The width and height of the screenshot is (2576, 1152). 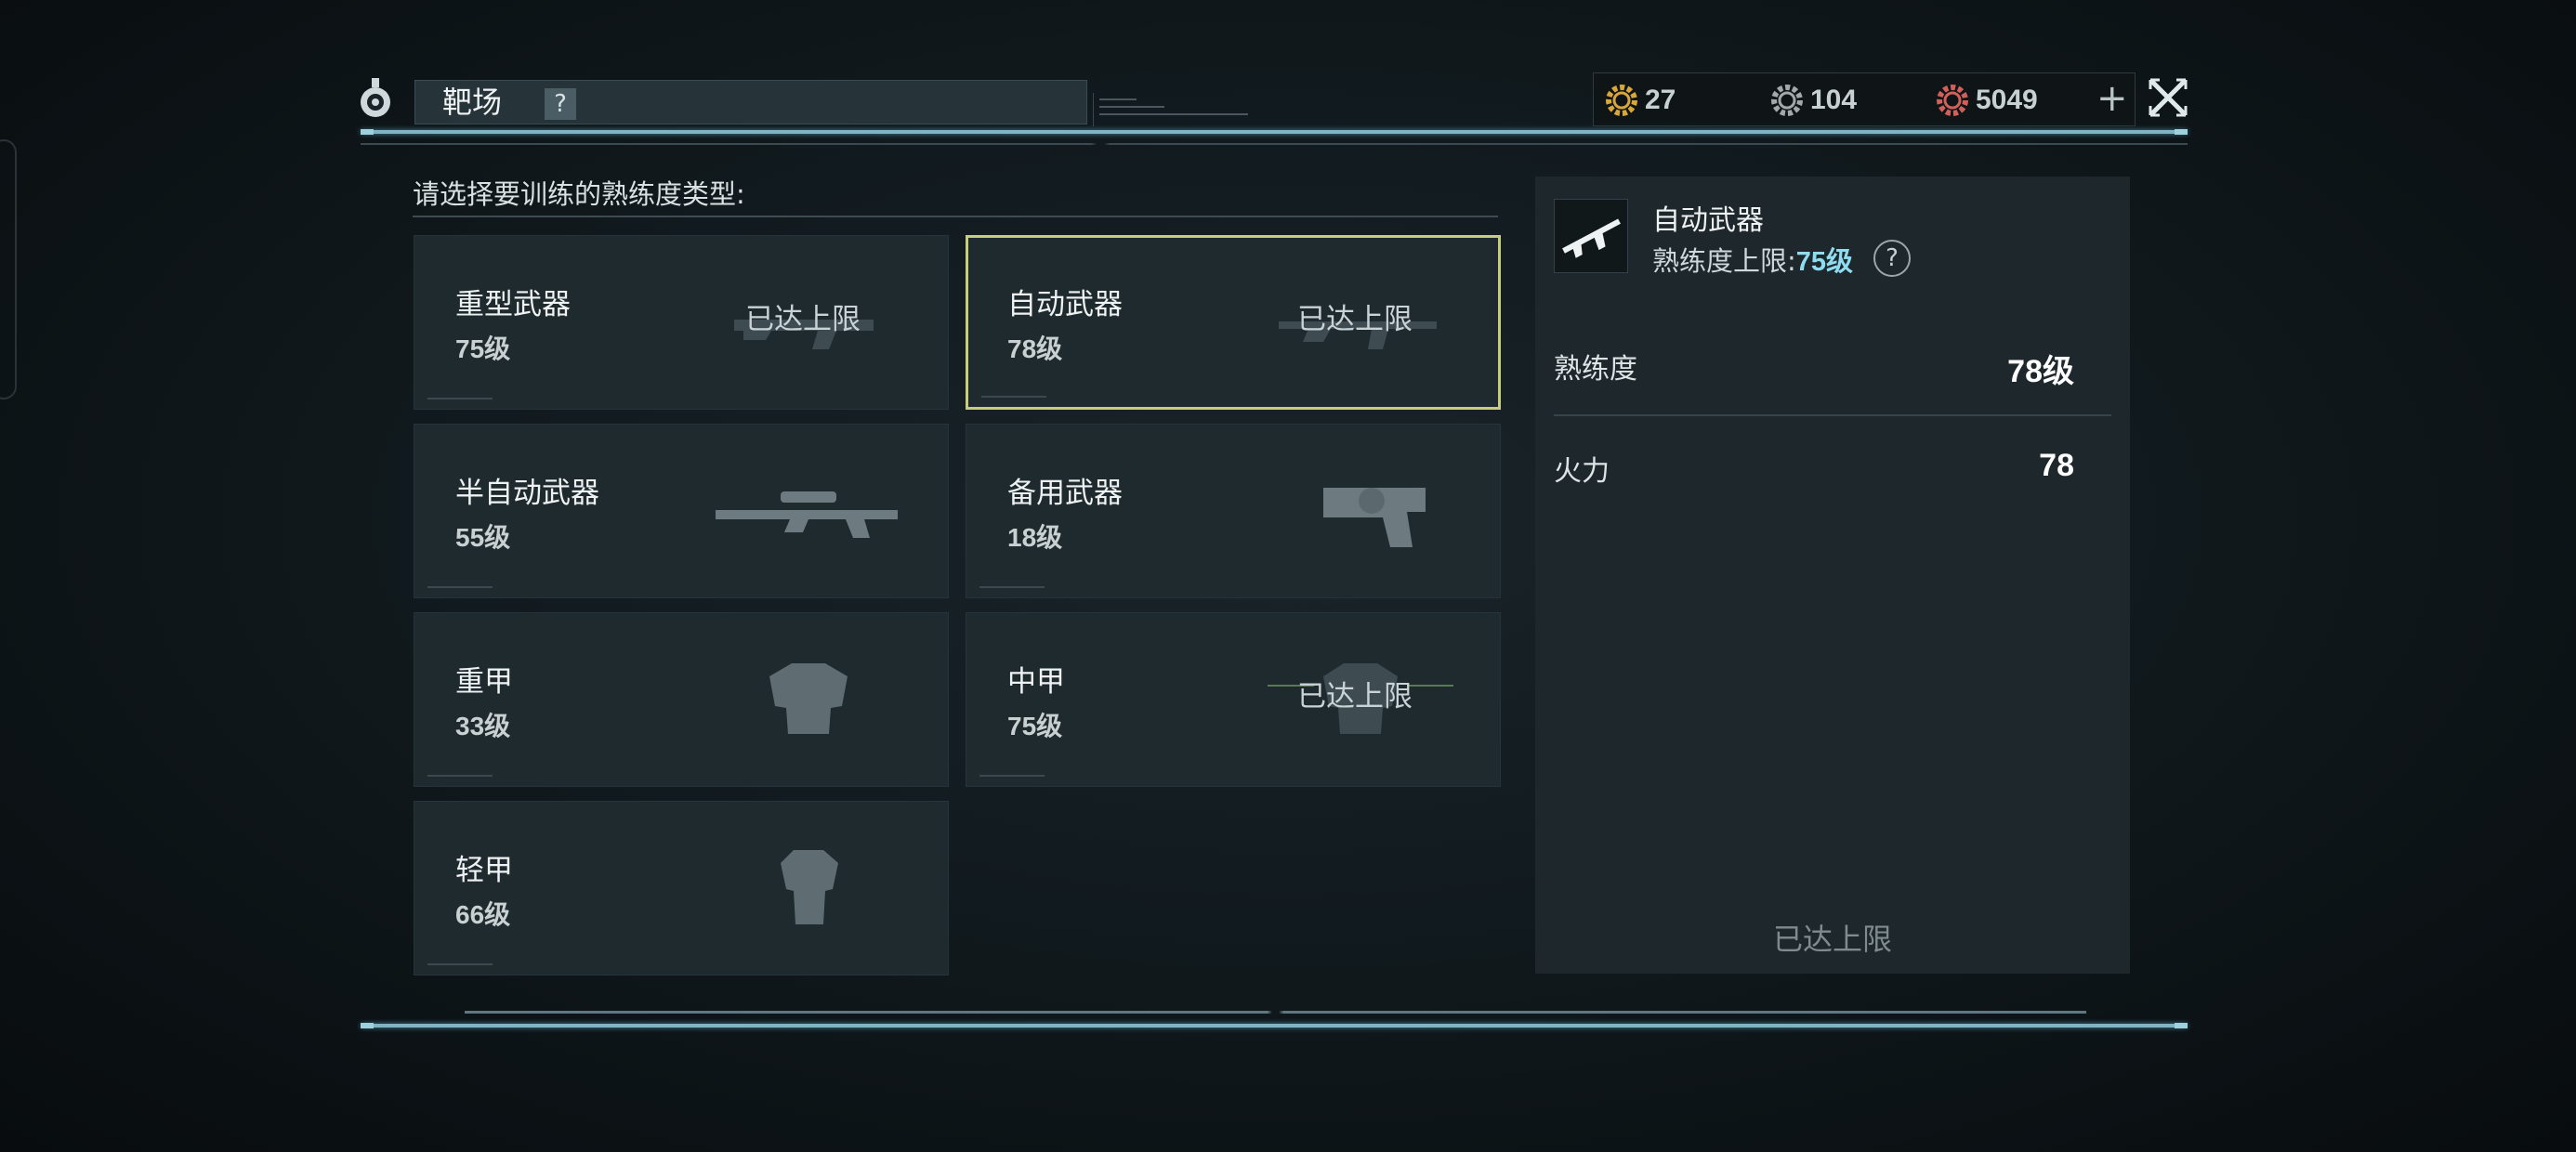 What do you see at coordinates (1832, 476) in the screenshot?
I see `stat-row-firepower: 火力 78` at bounding box center [1832, 476].